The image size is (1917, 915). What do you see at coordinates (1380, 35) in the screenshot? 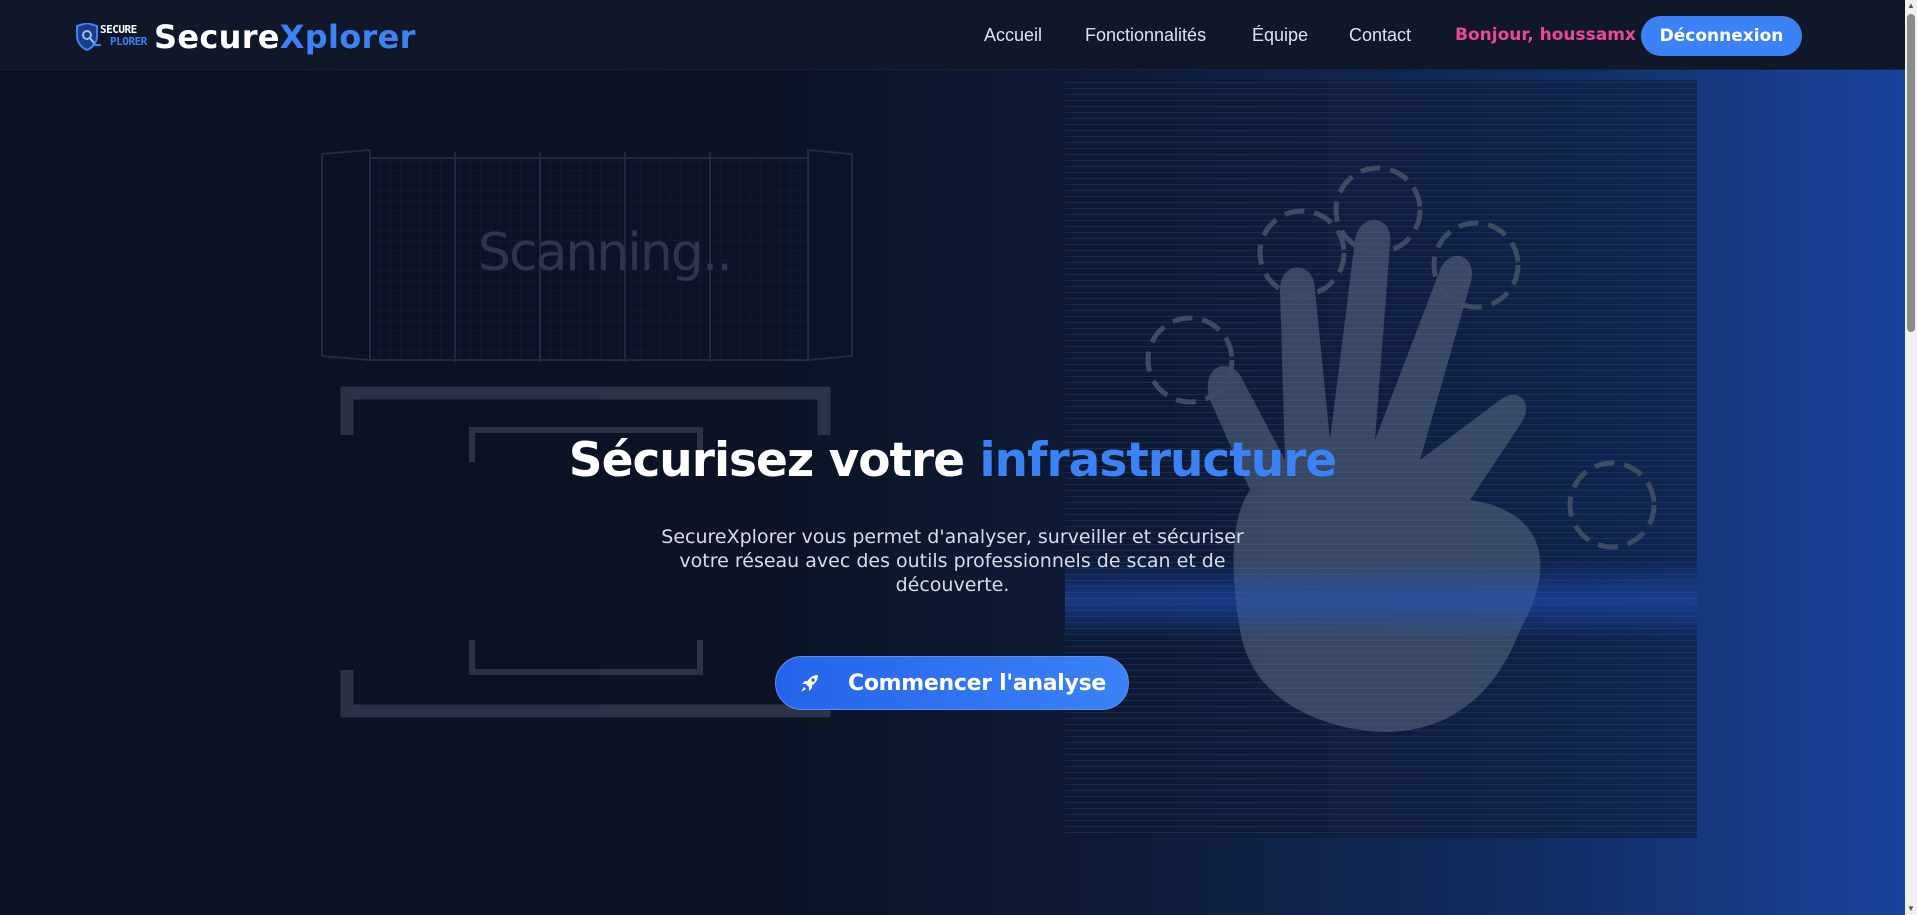
I see `nav-link-contact: Contact` at bounding box center [1380, 35].